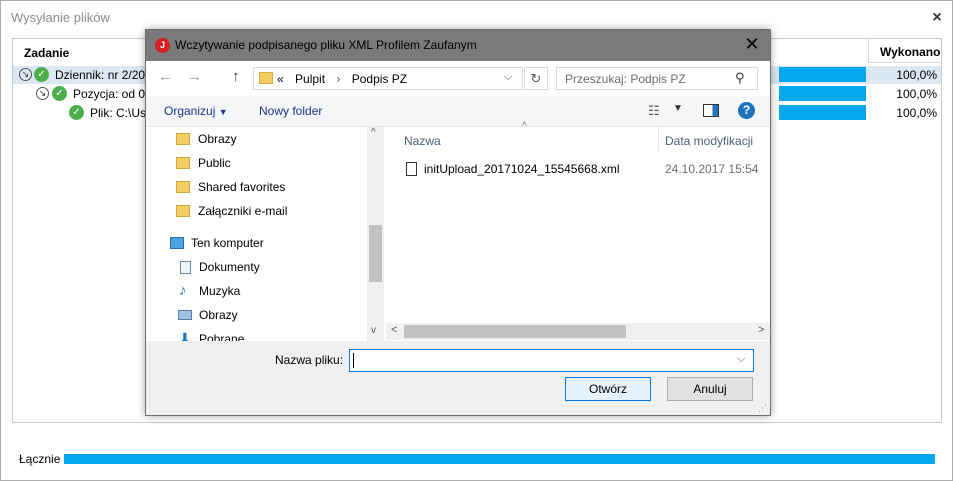 Image resolution: width=953 pixels, height=481 pixels. I want to click on nav-scrollbar: ^ v, so click(375, 234).